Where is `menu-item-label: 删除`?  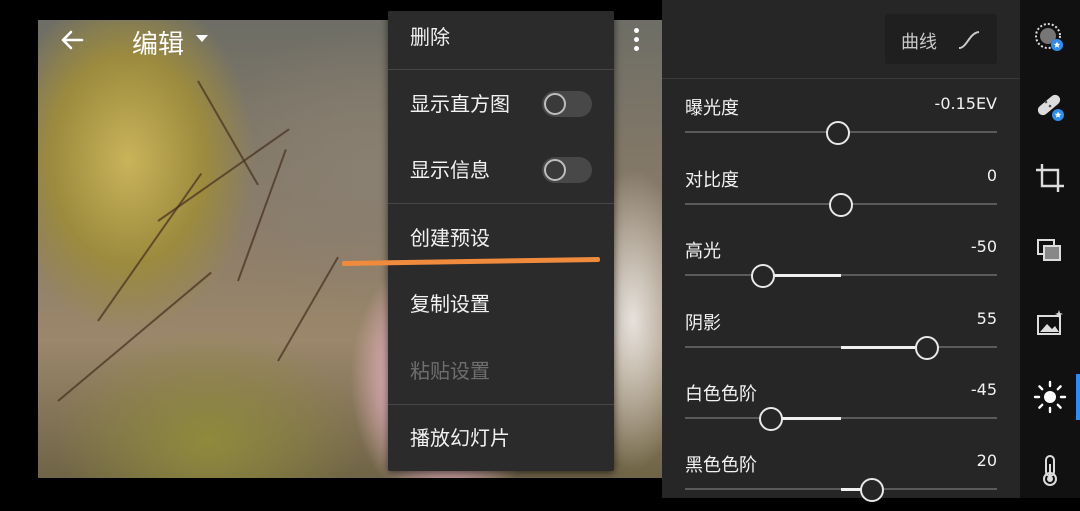 menu-item-label: 删除 is located at coordinates (430, 37).